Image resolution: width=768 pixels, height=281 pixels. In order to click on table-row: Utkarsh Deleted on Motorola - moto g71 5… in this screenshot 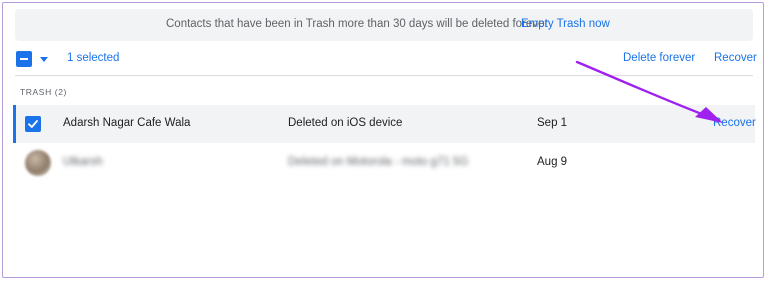, I will do `click(384, 163)`.